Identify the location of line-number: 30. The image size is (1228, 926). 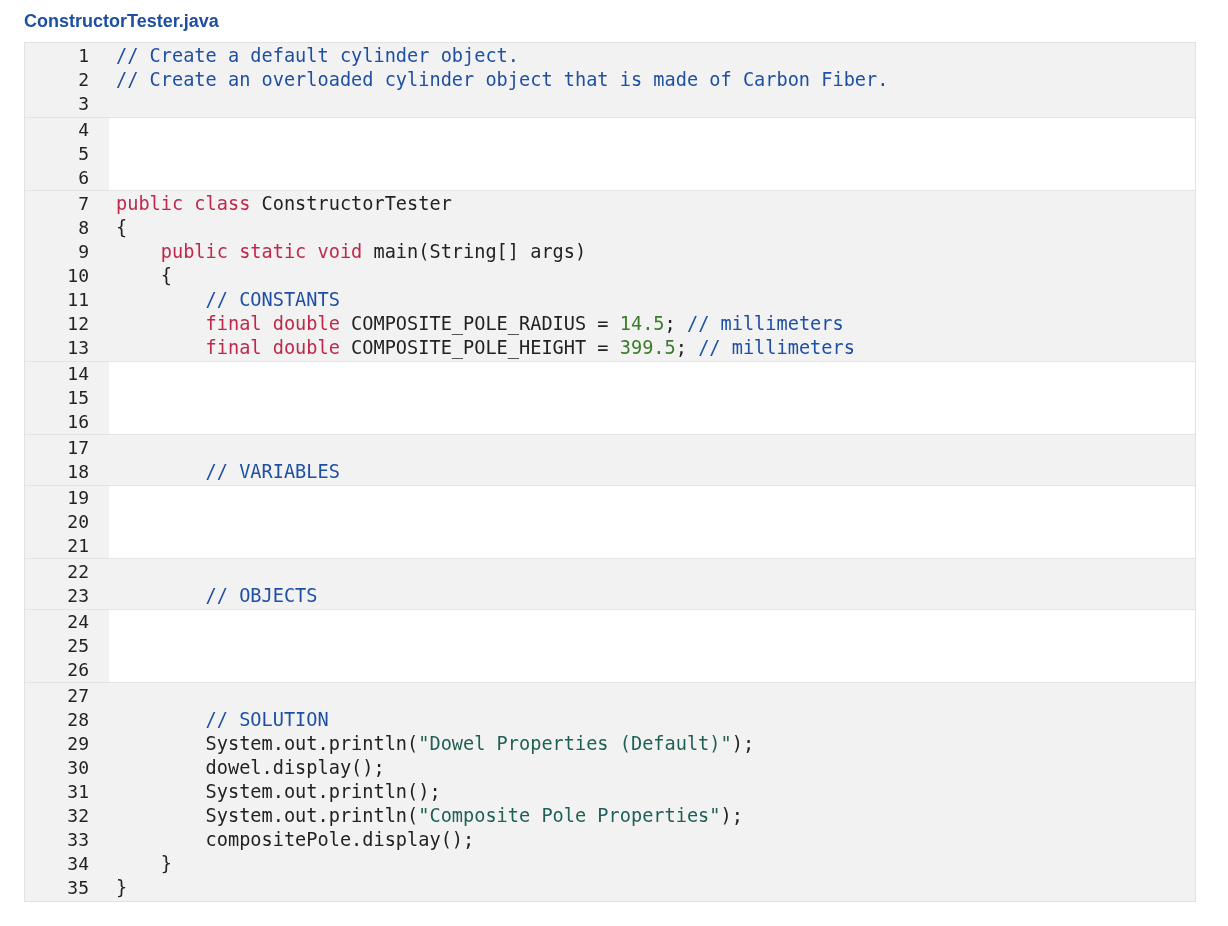
(78, 768).